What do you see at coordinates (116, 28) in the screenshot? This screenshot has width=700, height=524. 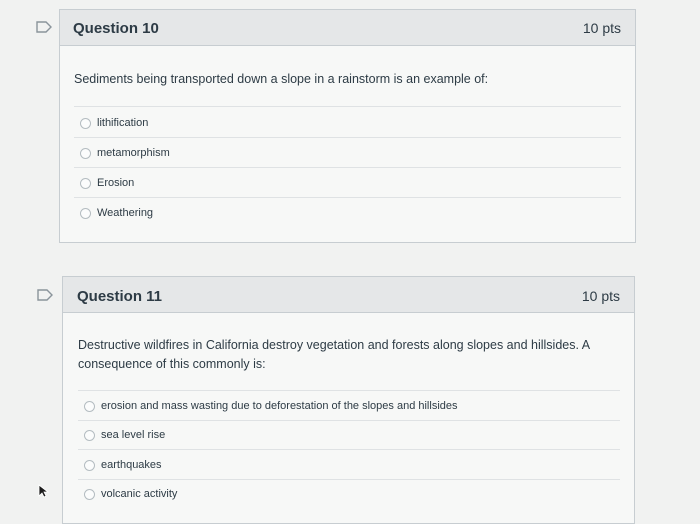 I see `question-title: Question 10` at bounding box center [116, 28].